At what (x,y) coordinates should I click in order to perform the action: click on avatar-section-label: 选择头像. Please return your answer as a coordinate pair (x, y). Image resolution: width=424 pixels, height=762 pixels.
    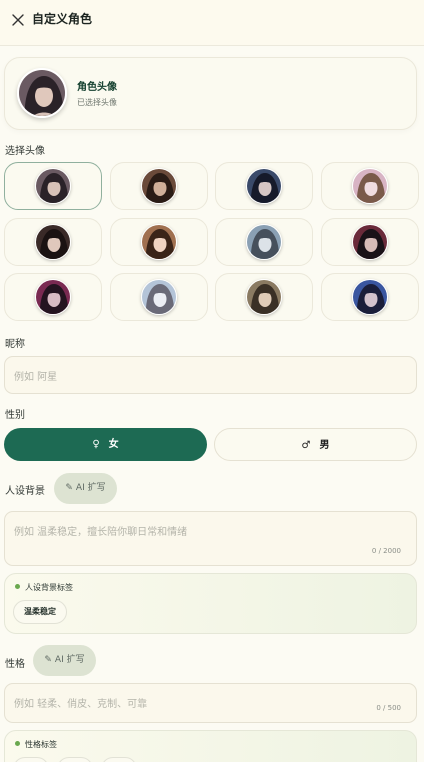
    Looking at the image, I should click on (25, 151).